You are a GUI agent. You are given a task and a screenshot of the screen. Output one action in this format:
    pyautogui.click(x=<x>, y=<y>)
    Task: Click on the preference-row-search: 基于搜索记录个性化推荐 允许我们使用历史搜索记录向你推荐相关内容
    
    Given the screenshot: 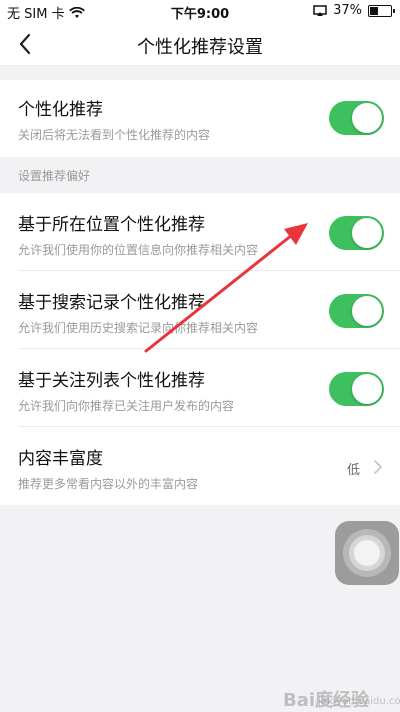 What is the action you would take?
    pyautogui.click(x=200, y=310)
    